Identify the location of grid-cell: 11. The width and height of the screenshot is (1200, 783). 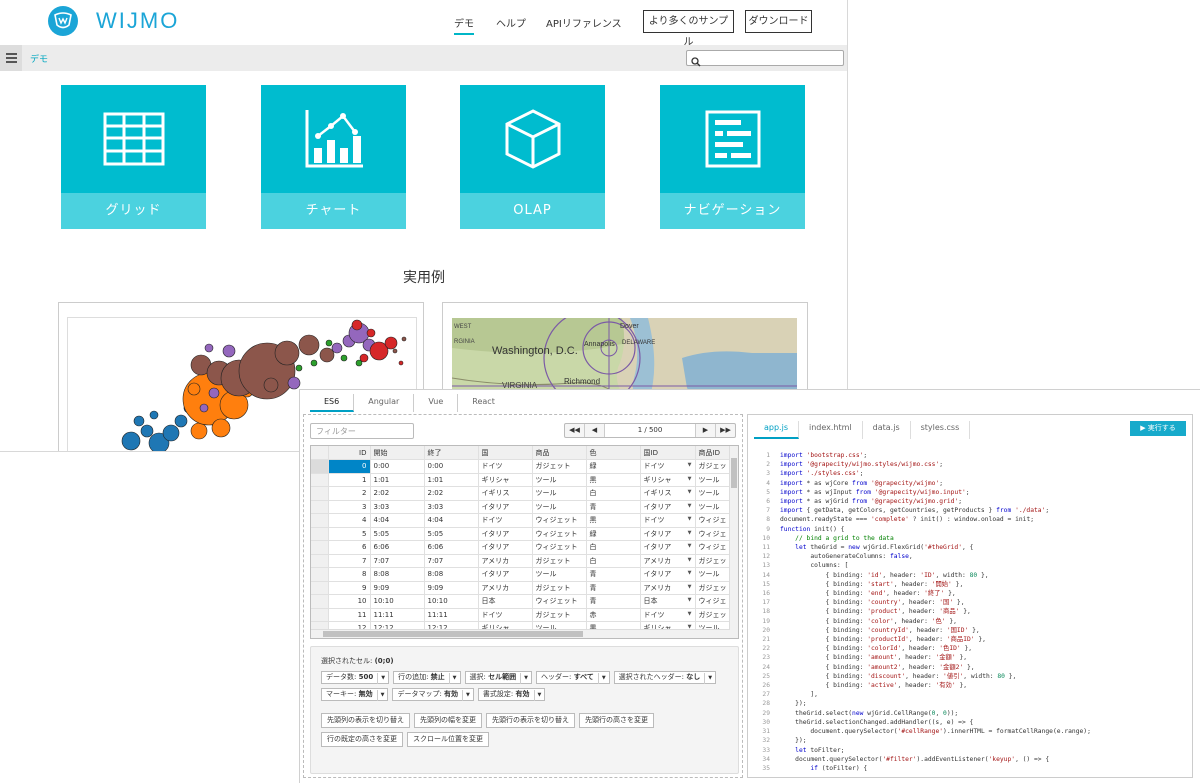
(349, 615).